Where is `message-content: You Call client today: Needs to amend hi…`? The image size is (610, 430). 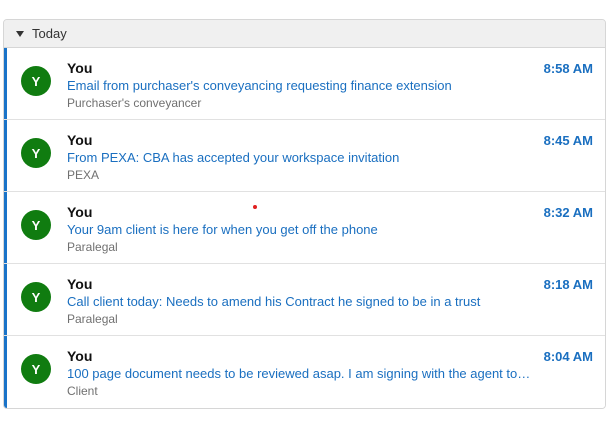
message-content: You Call client today: Needs to amend hi… is located at coordinates (301, 301).